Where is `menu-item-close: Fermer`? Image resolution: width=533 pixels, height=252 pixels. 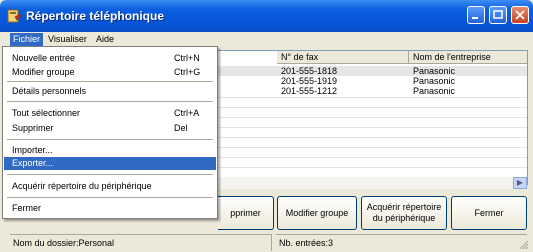 menu-item-close: Fermer is located at coordinates (110, 208).